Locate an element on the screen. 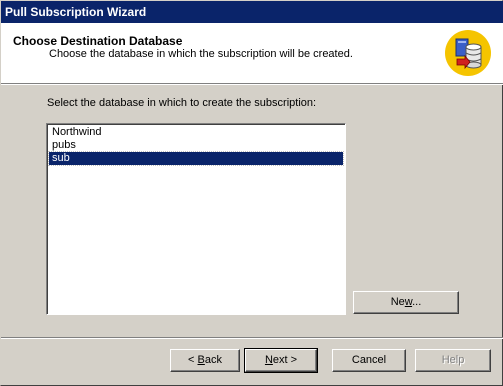 The image size is (503, 386). header-divider is located at coordinates (252, 84).